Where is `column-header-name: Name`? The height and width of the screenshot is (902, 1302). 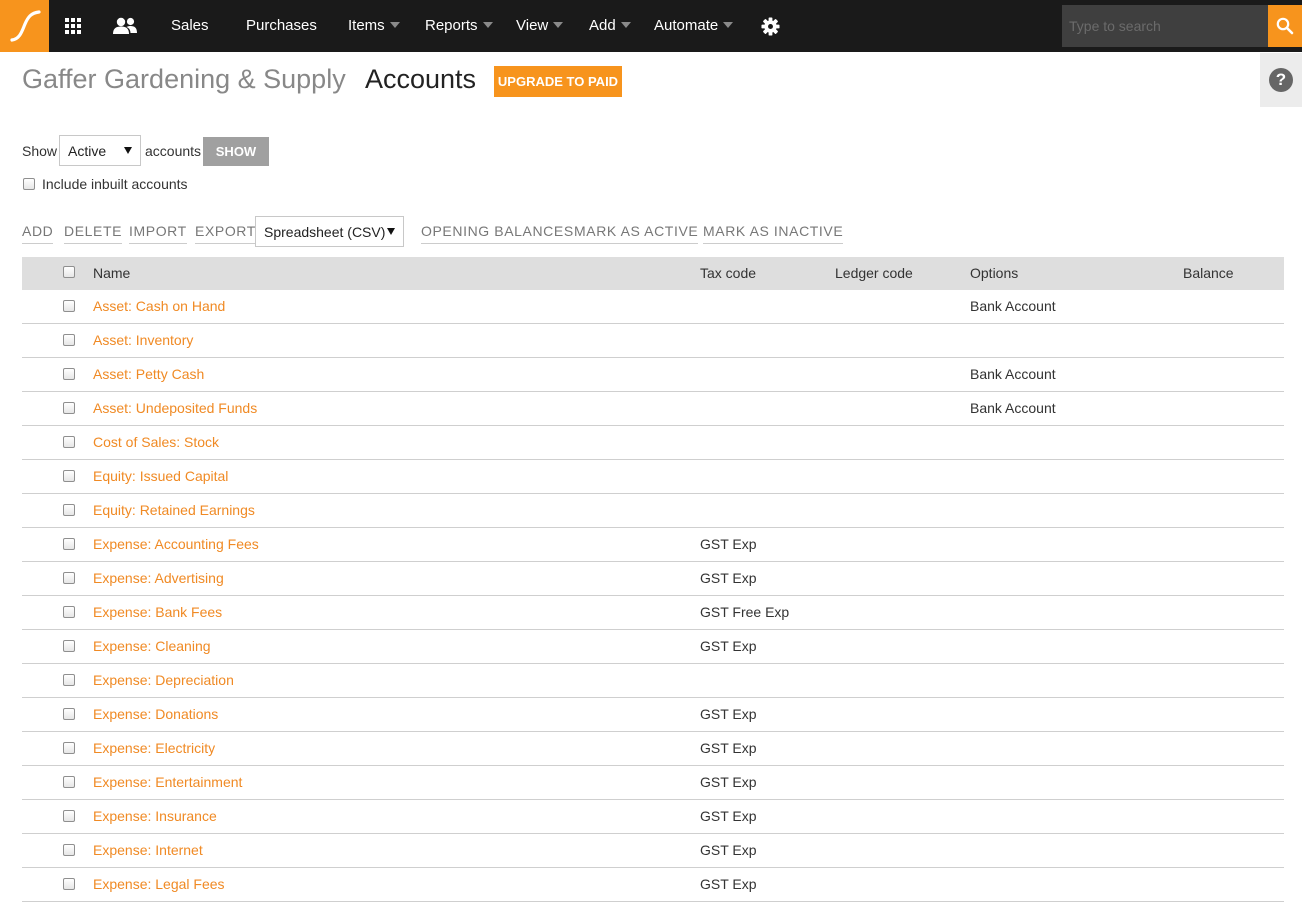
column-header-name: Name is located at coordinates (111, 273).